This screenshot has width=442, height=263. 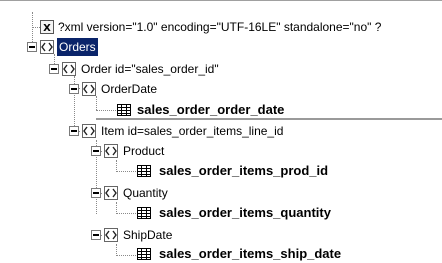 I want to click on panel-top-edge, so click(x=221, y=3).